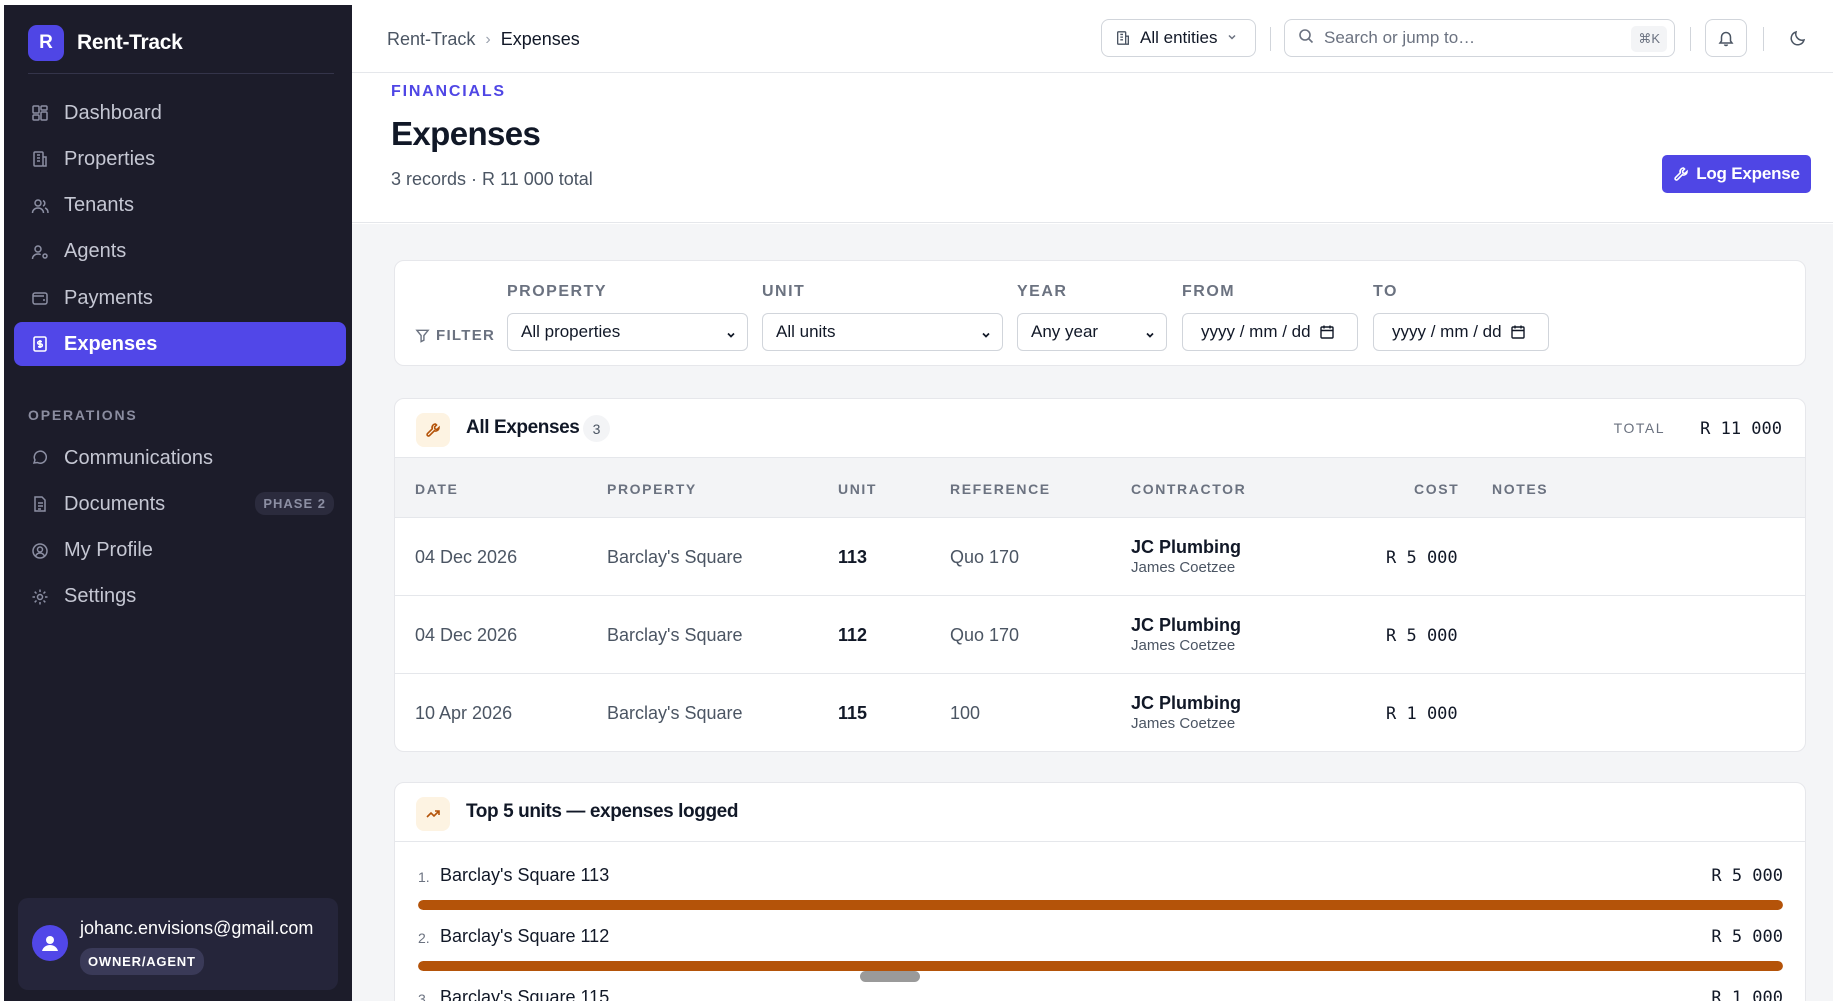 The width and height of the screenshot is (1833, 1001). What do you see at coordinates (180, 551) in the screenshot?
I see `nav-item-my-profile: My Profile` at bounding box center [180, 551].